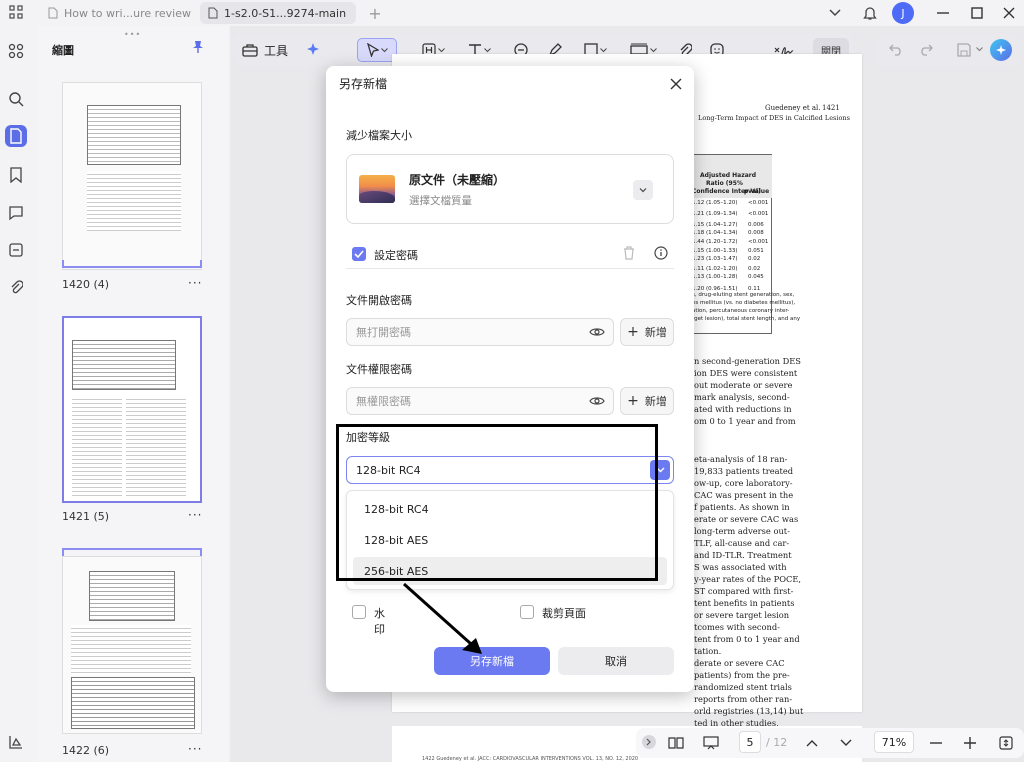 The height and width of the screenshot is (762, 1024). I want to click on pin-icon, so click(198, 47).